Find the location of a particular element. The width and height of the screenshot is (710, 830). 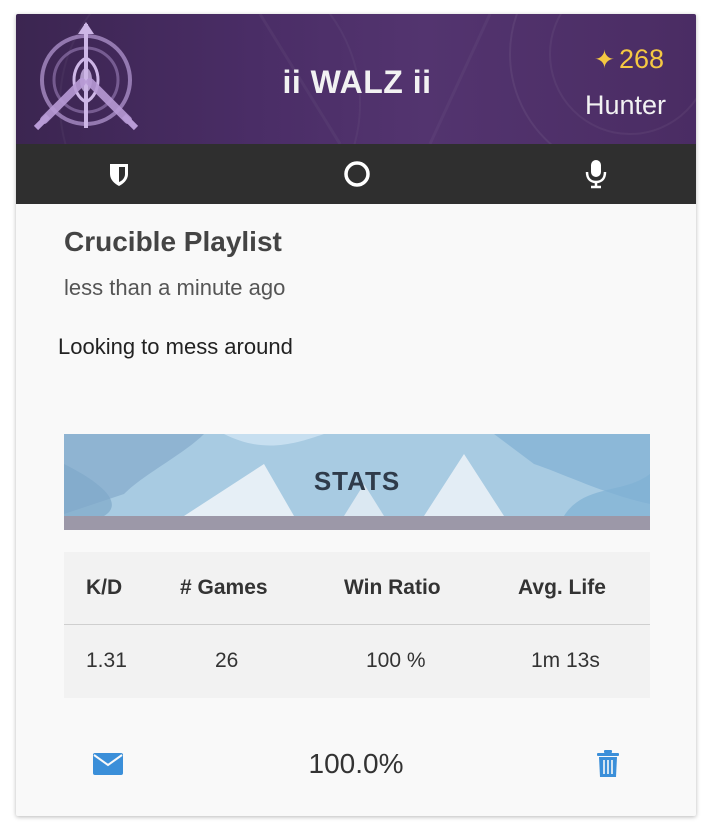

header-win-ratio: Win Ratio is located at coordinates (392, 587).